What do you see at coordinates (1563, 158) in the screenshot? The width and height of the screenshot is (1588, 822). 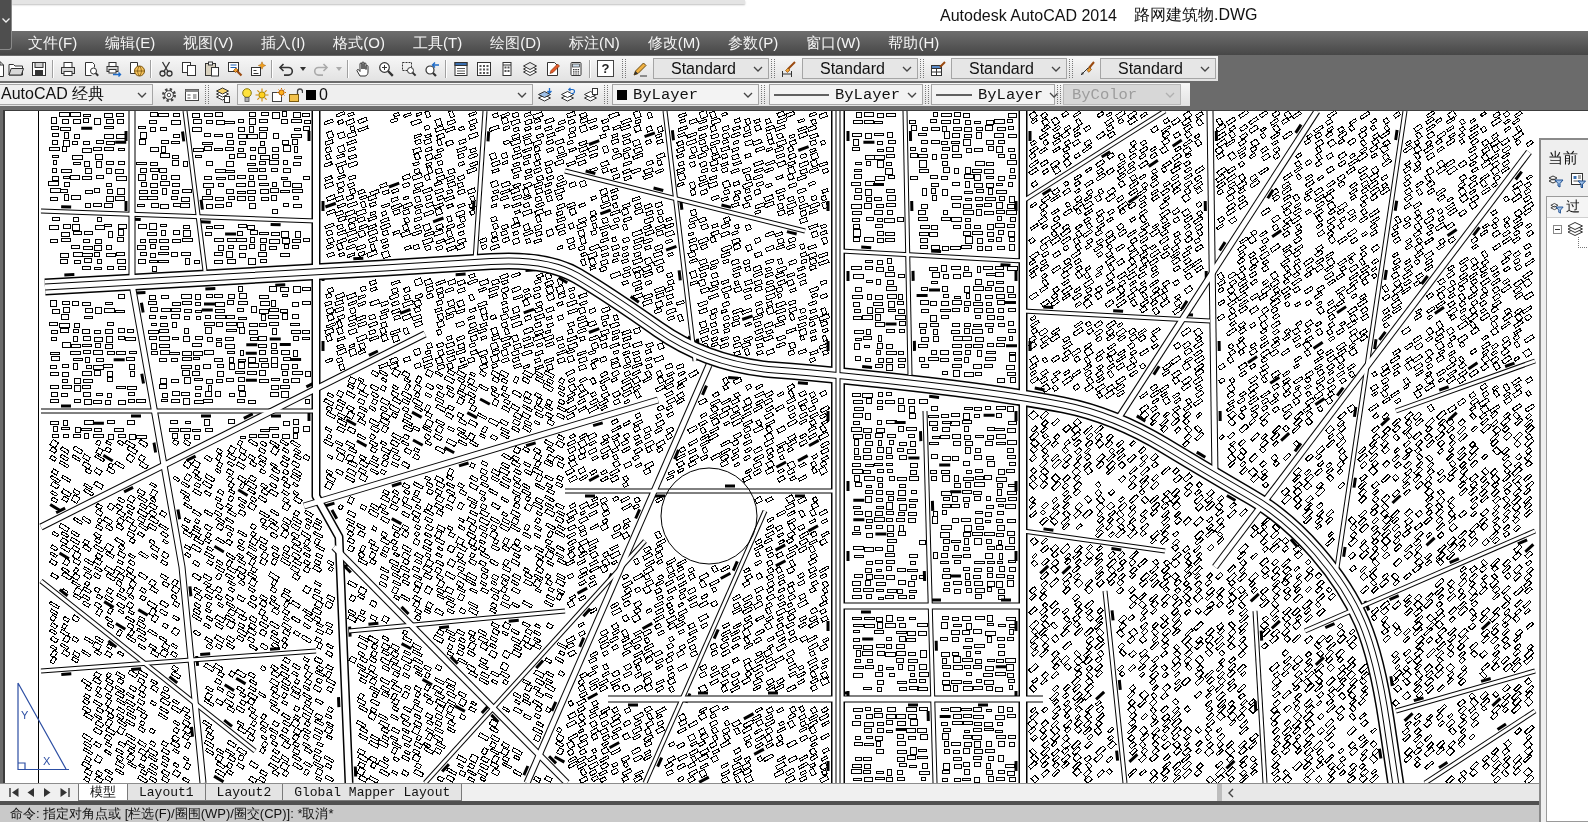 I see `palette-title: 当前` at bounding box center [1563, 158].